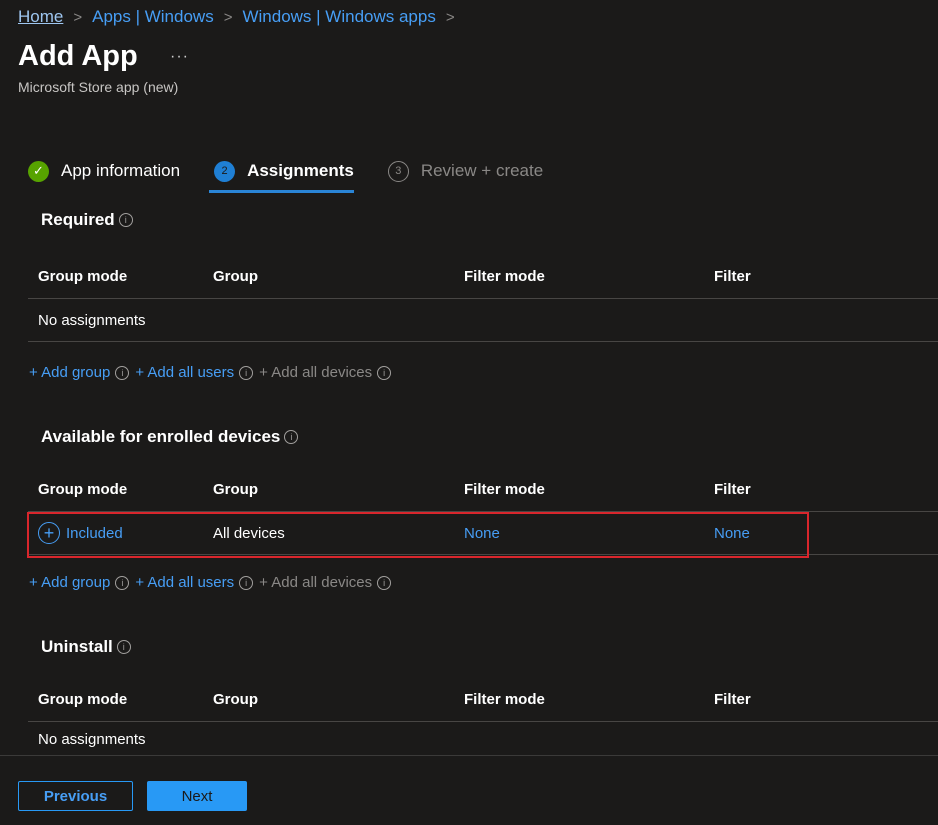 Image resolution: width=938 pixels, height=825 pixels. Describe the element at coordinates (75, 796) in the screenshot. I see `previous-button: Previous` at that location.